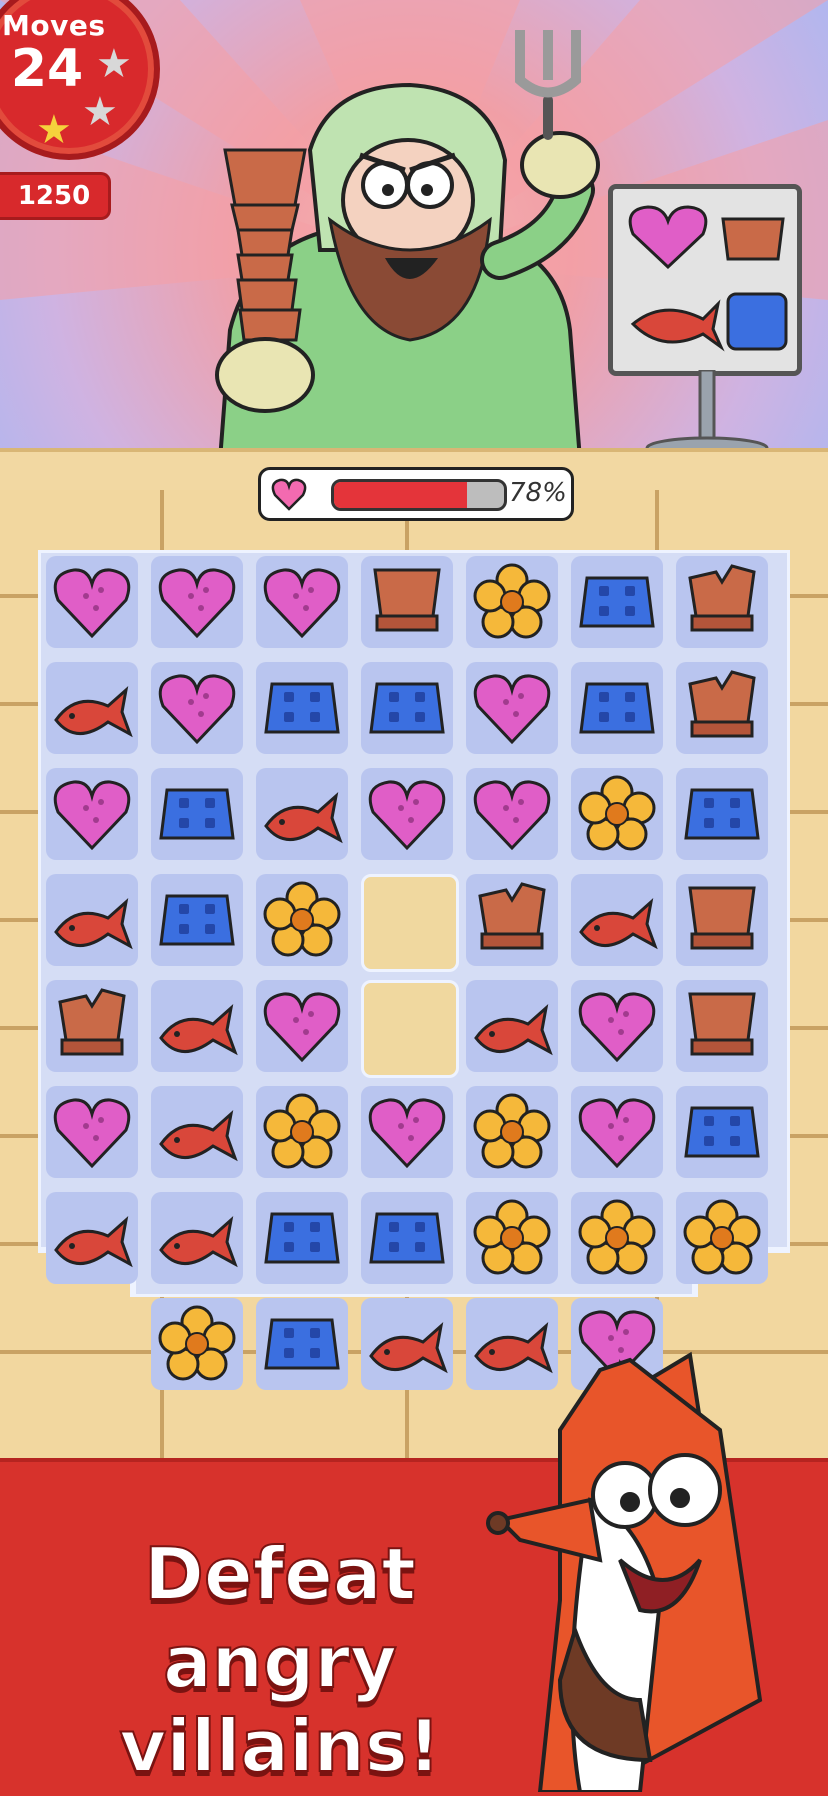  I want to click on health-fill, so click(400, 495).